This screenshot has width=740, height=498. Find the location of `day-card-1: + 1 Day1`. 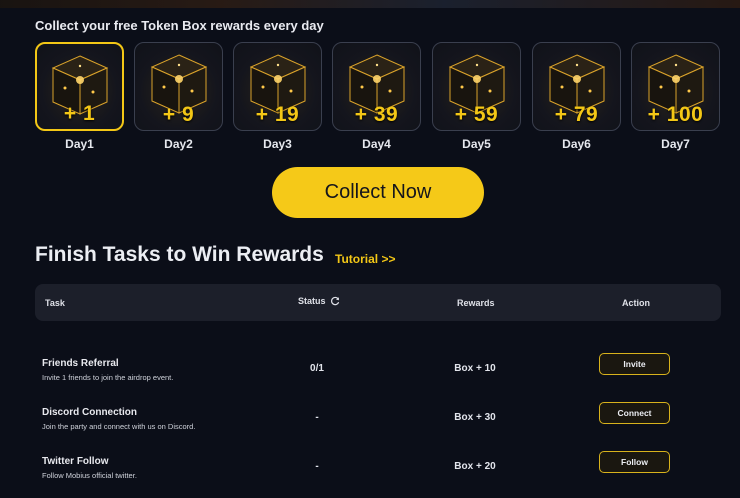

day-card-1: + 1 Day1 is located at coordinates (79, 96).